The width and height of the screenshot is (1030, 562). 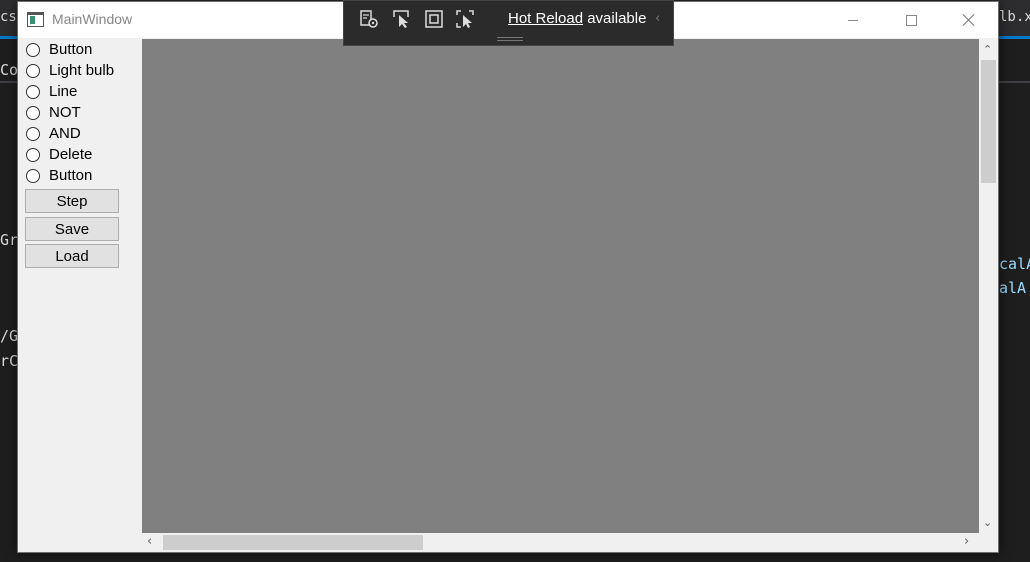 What do you see at coordinates (8, 336) in the screenshot?
I see `ide-code-fragment: /G` at bounding box center [8, 336].